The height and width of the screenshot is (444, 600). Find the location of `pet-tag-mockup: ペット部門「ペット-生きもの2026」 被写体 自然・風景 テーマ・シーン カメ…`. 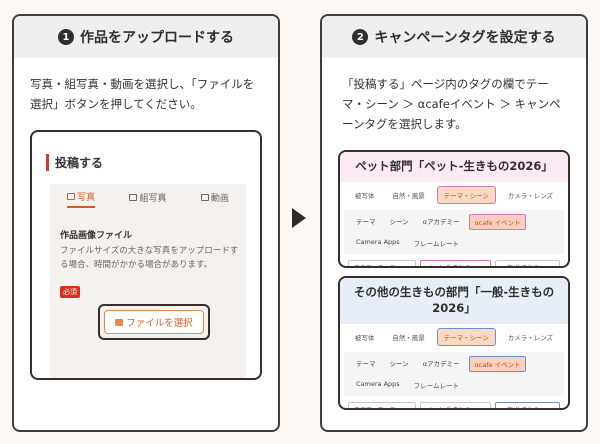

pet-tag-mockup: ペット部門「ペット-生きもの2026」 被写体 自然・風景 テーマ・シーン カメ… is located at coordinates (454, 209).